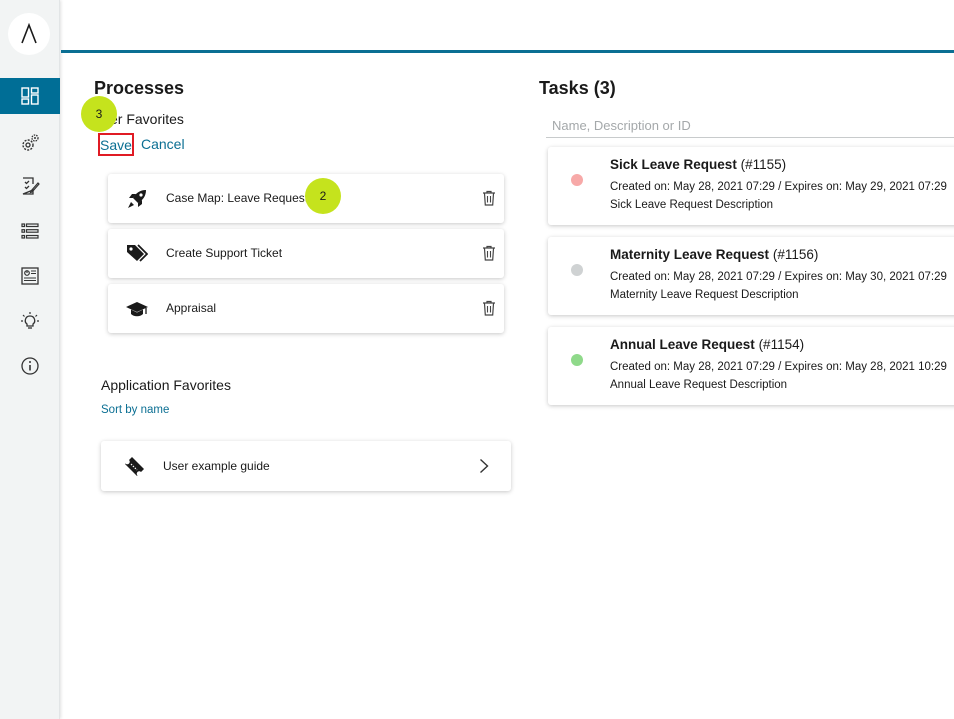  I want to click on sidebar-item-list, so click(30, 231).